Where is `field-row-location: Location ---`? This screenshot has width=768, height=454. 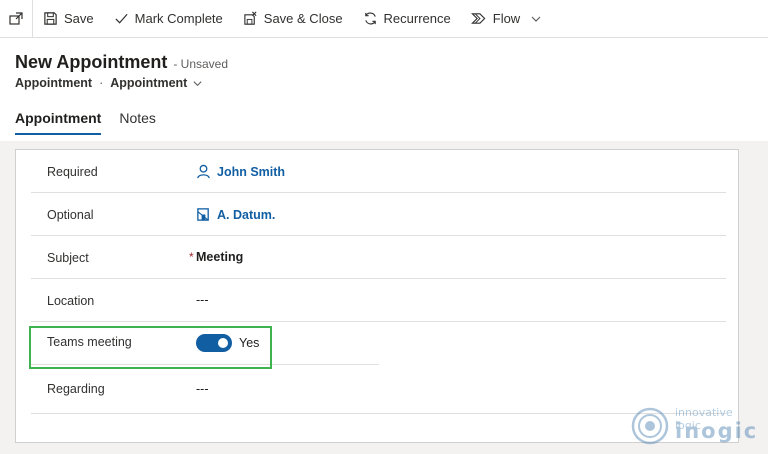 field-row-location: Location --- is located at coordinates (378, 300).